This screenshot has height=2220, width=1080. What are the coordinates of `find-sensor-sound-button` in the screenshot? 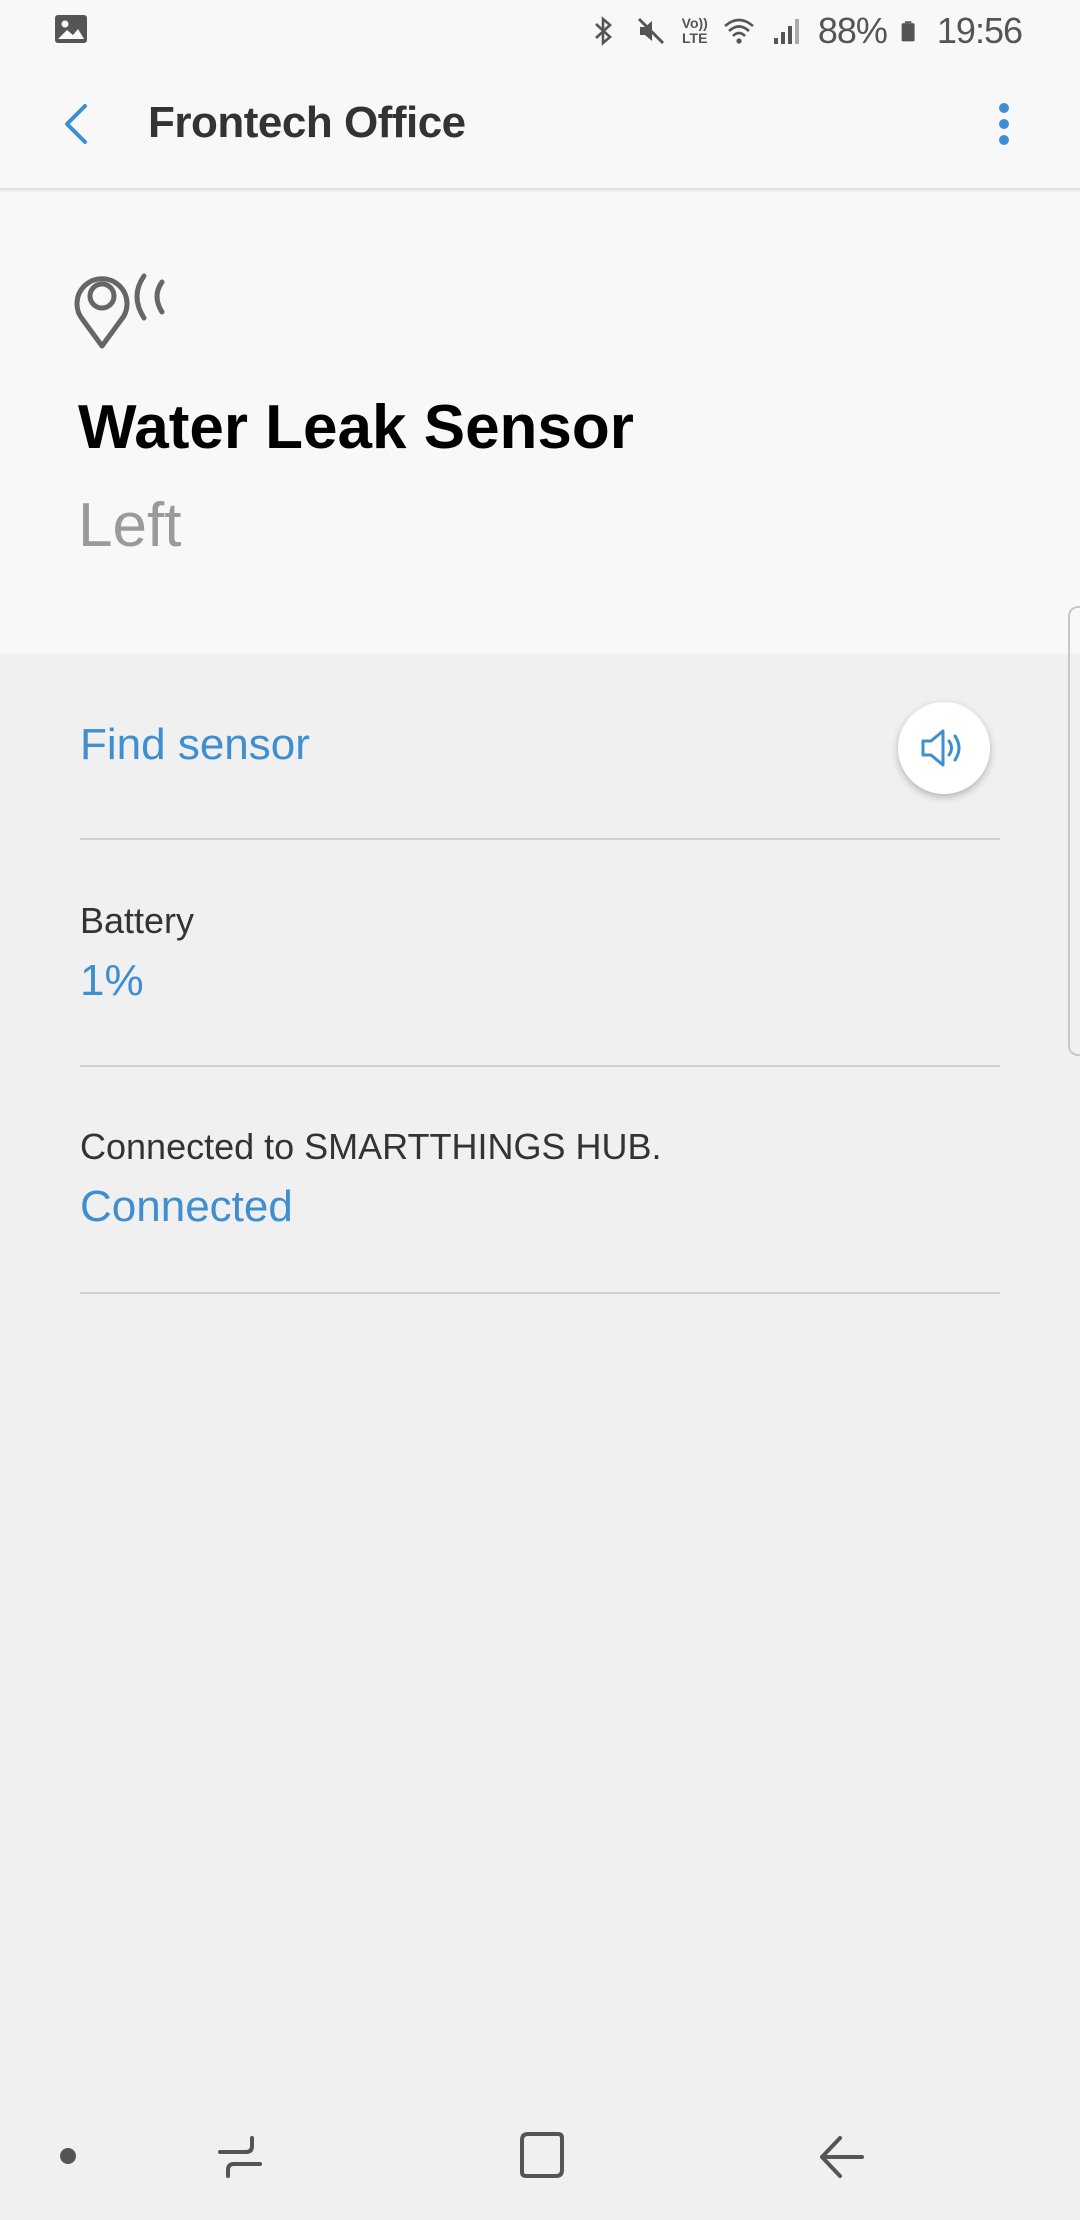 It's located at (944, 748).